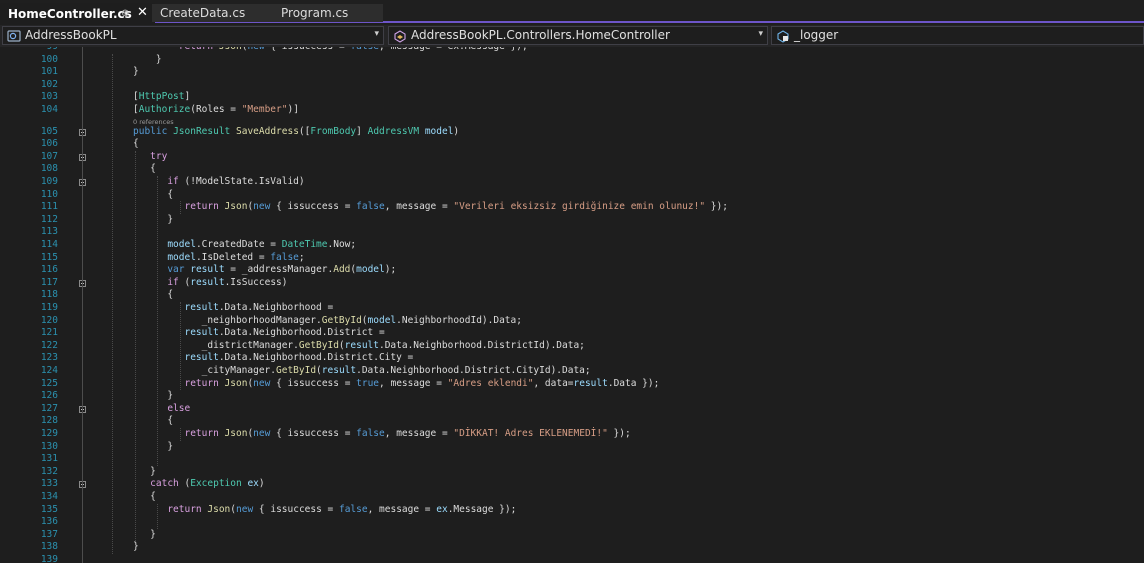 This screenshot has width=1144, height=563. Describe the element at coordinates (572, 308) in the screenshot. I see `code-line: 119 result.Data.Neighborhood =` at that location.